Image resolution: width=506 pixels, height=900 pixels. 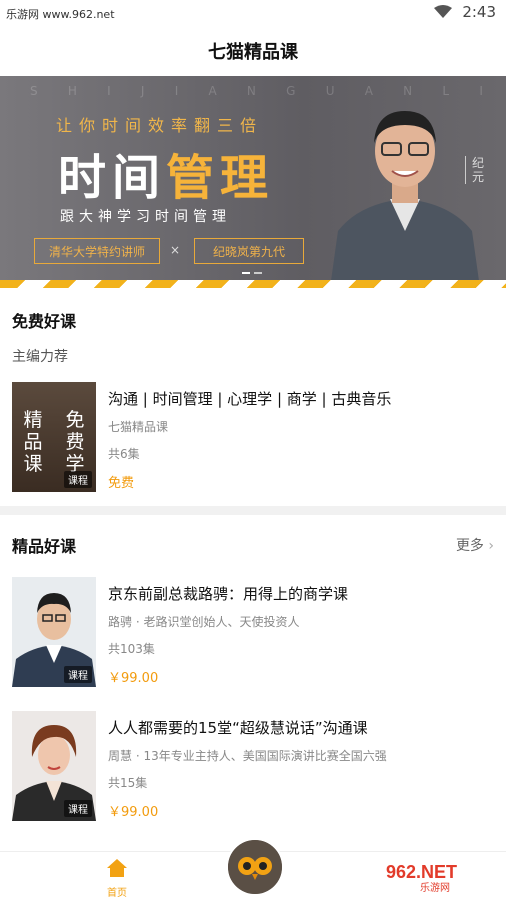 I want to click on course-price: 免费, so click(x=121, y=483).